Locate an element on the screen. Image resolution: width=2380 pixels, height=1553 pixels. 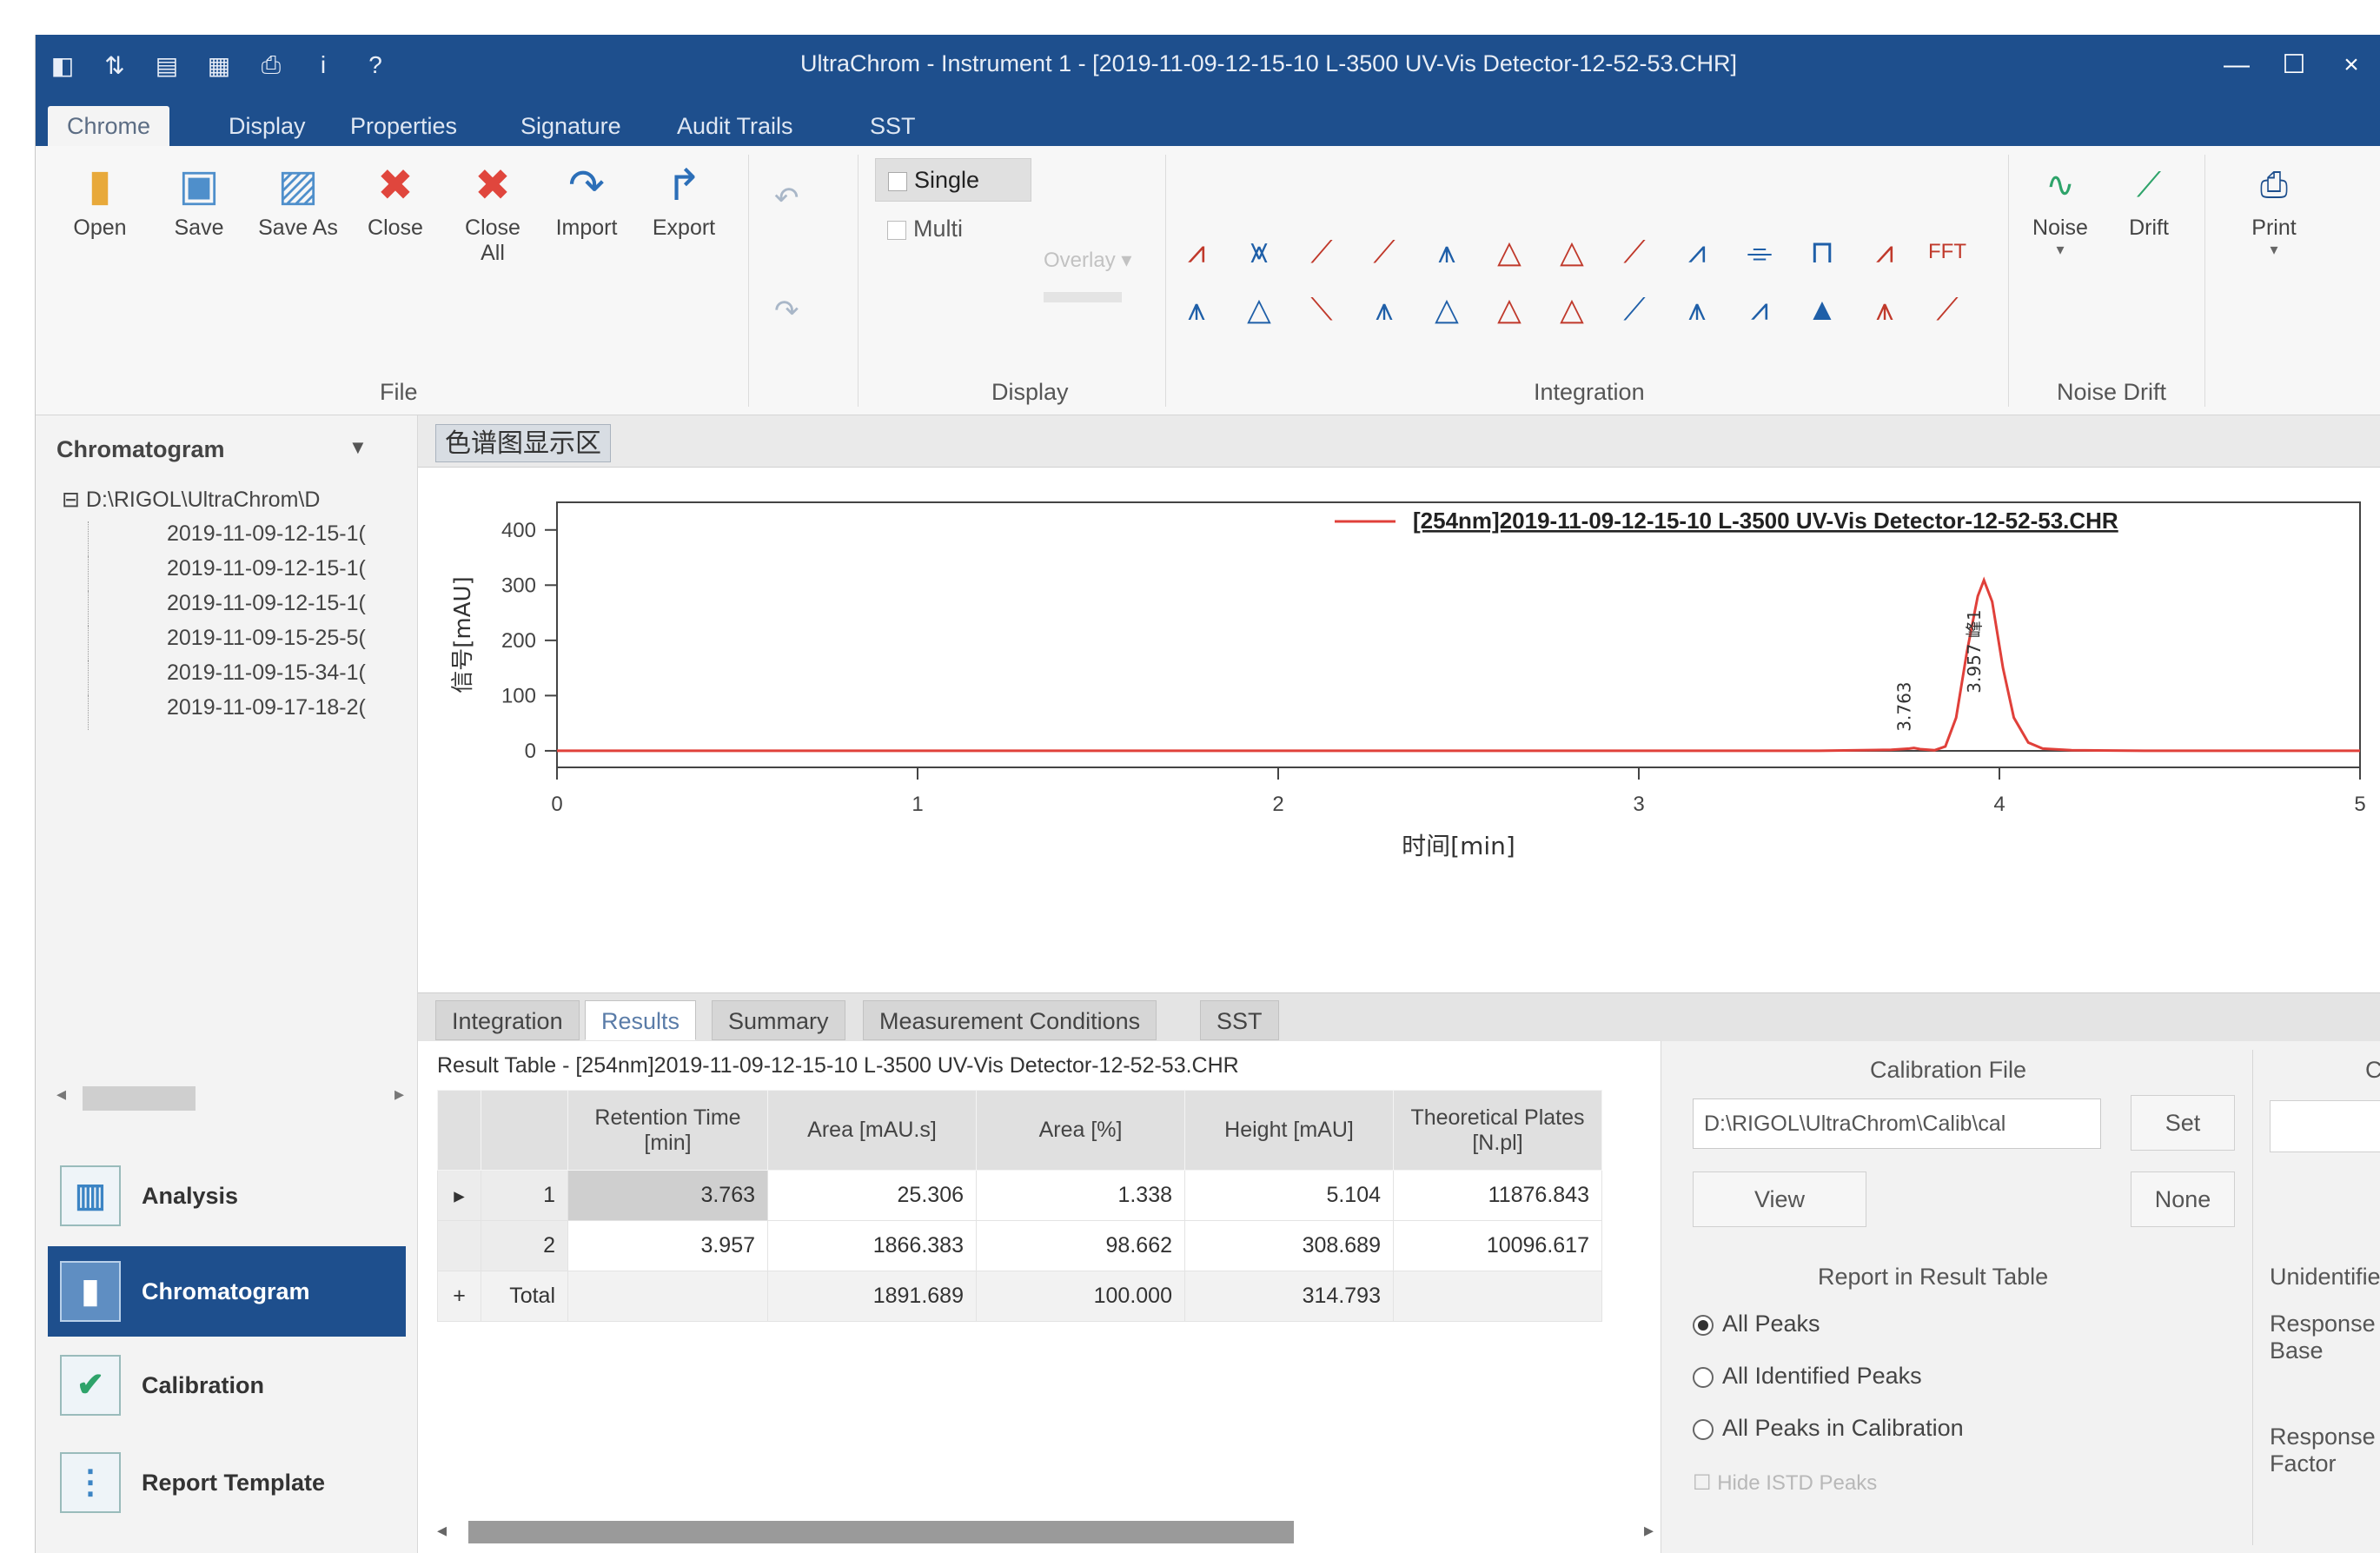
undo-icon: ↶ is located at coordinates (786, 198).